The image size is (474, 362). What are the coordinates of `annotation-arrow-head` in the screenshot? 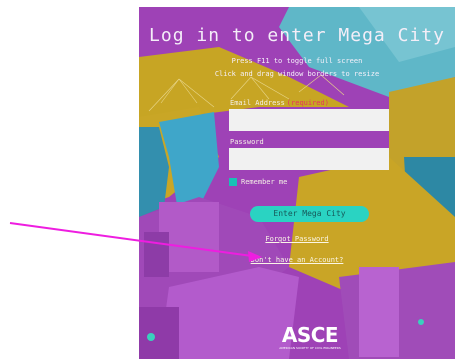 It's located at (255, 256).